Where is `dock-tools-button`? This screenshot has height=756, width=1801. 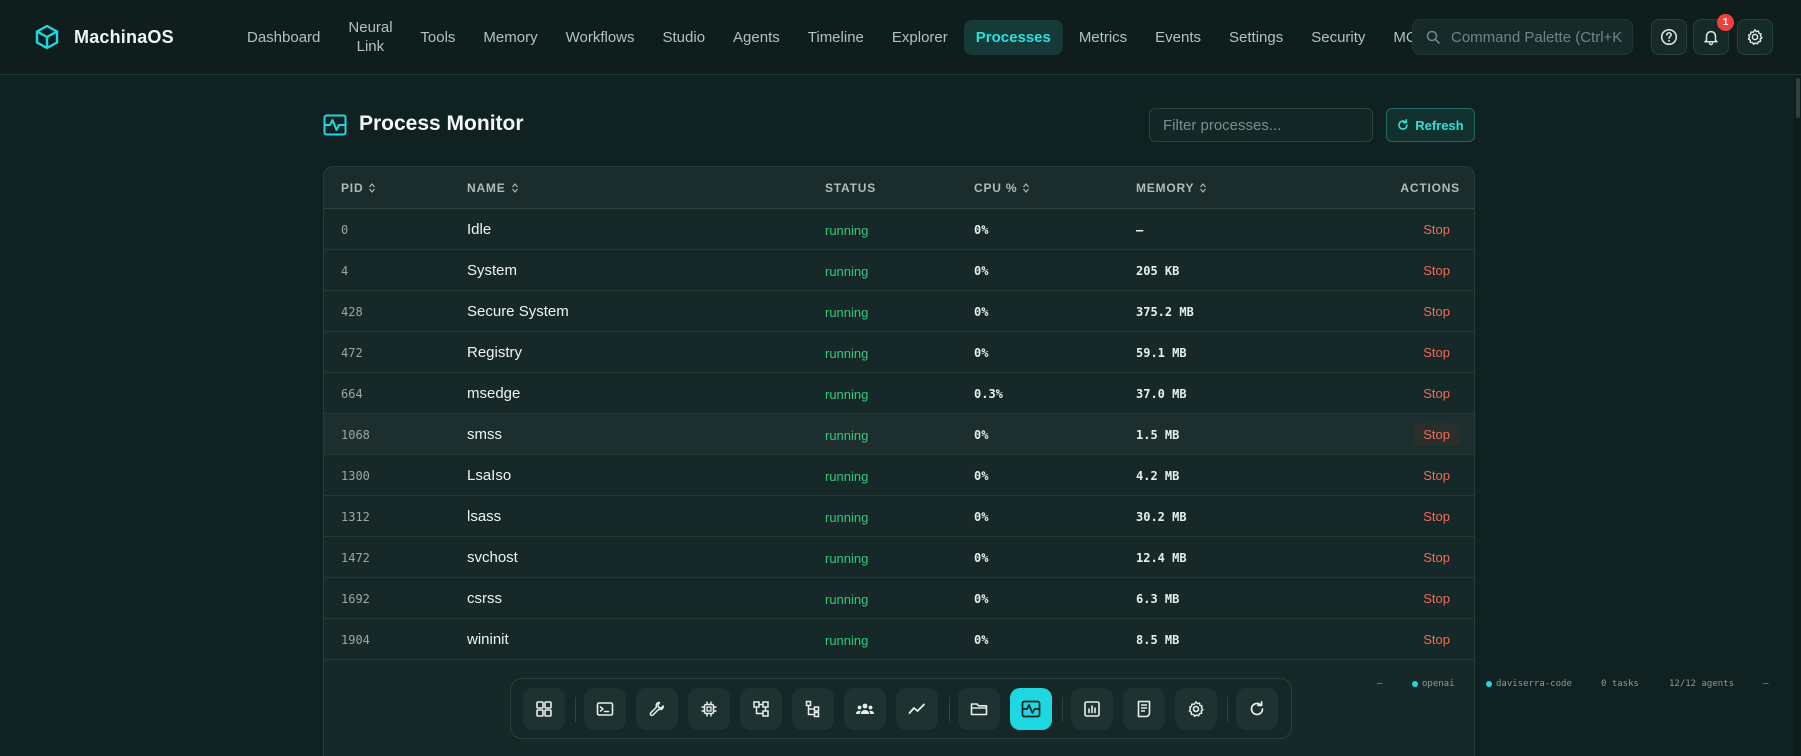 dock-tools-button is located at coordinates (657, 709).